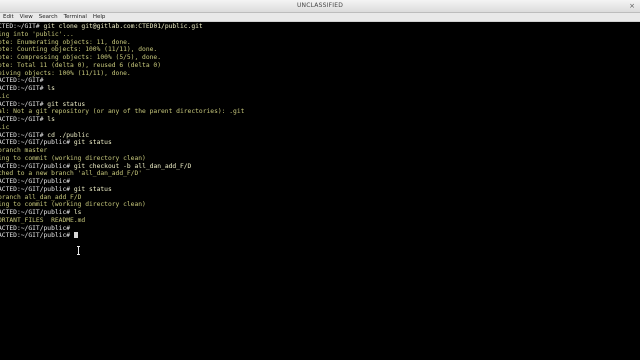  What do you see at coordinates (41, 197) in the screenshot?
I see `output-text: branch all_dan_add_F/D` at bounding box center [41, 197].